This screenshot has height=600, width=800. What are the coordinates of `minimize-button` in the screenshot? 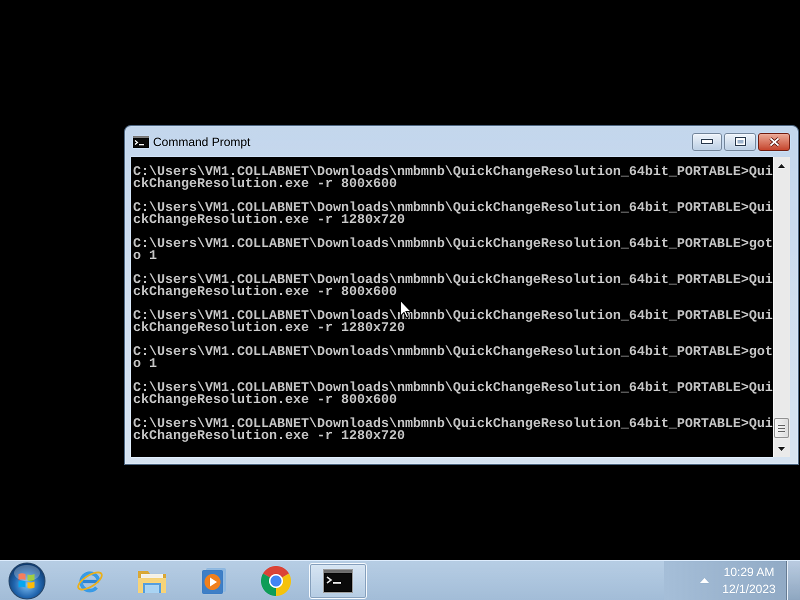 It's located at (707, 141).